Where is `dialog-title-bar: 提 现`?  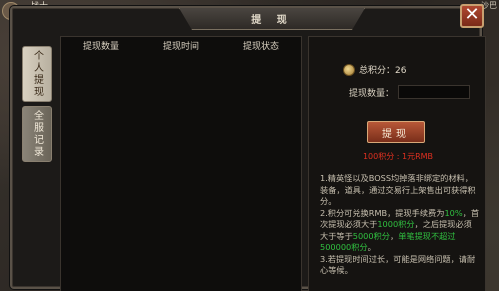
dialog-title-bar: 提 现 is located at coordinates (272, 19).